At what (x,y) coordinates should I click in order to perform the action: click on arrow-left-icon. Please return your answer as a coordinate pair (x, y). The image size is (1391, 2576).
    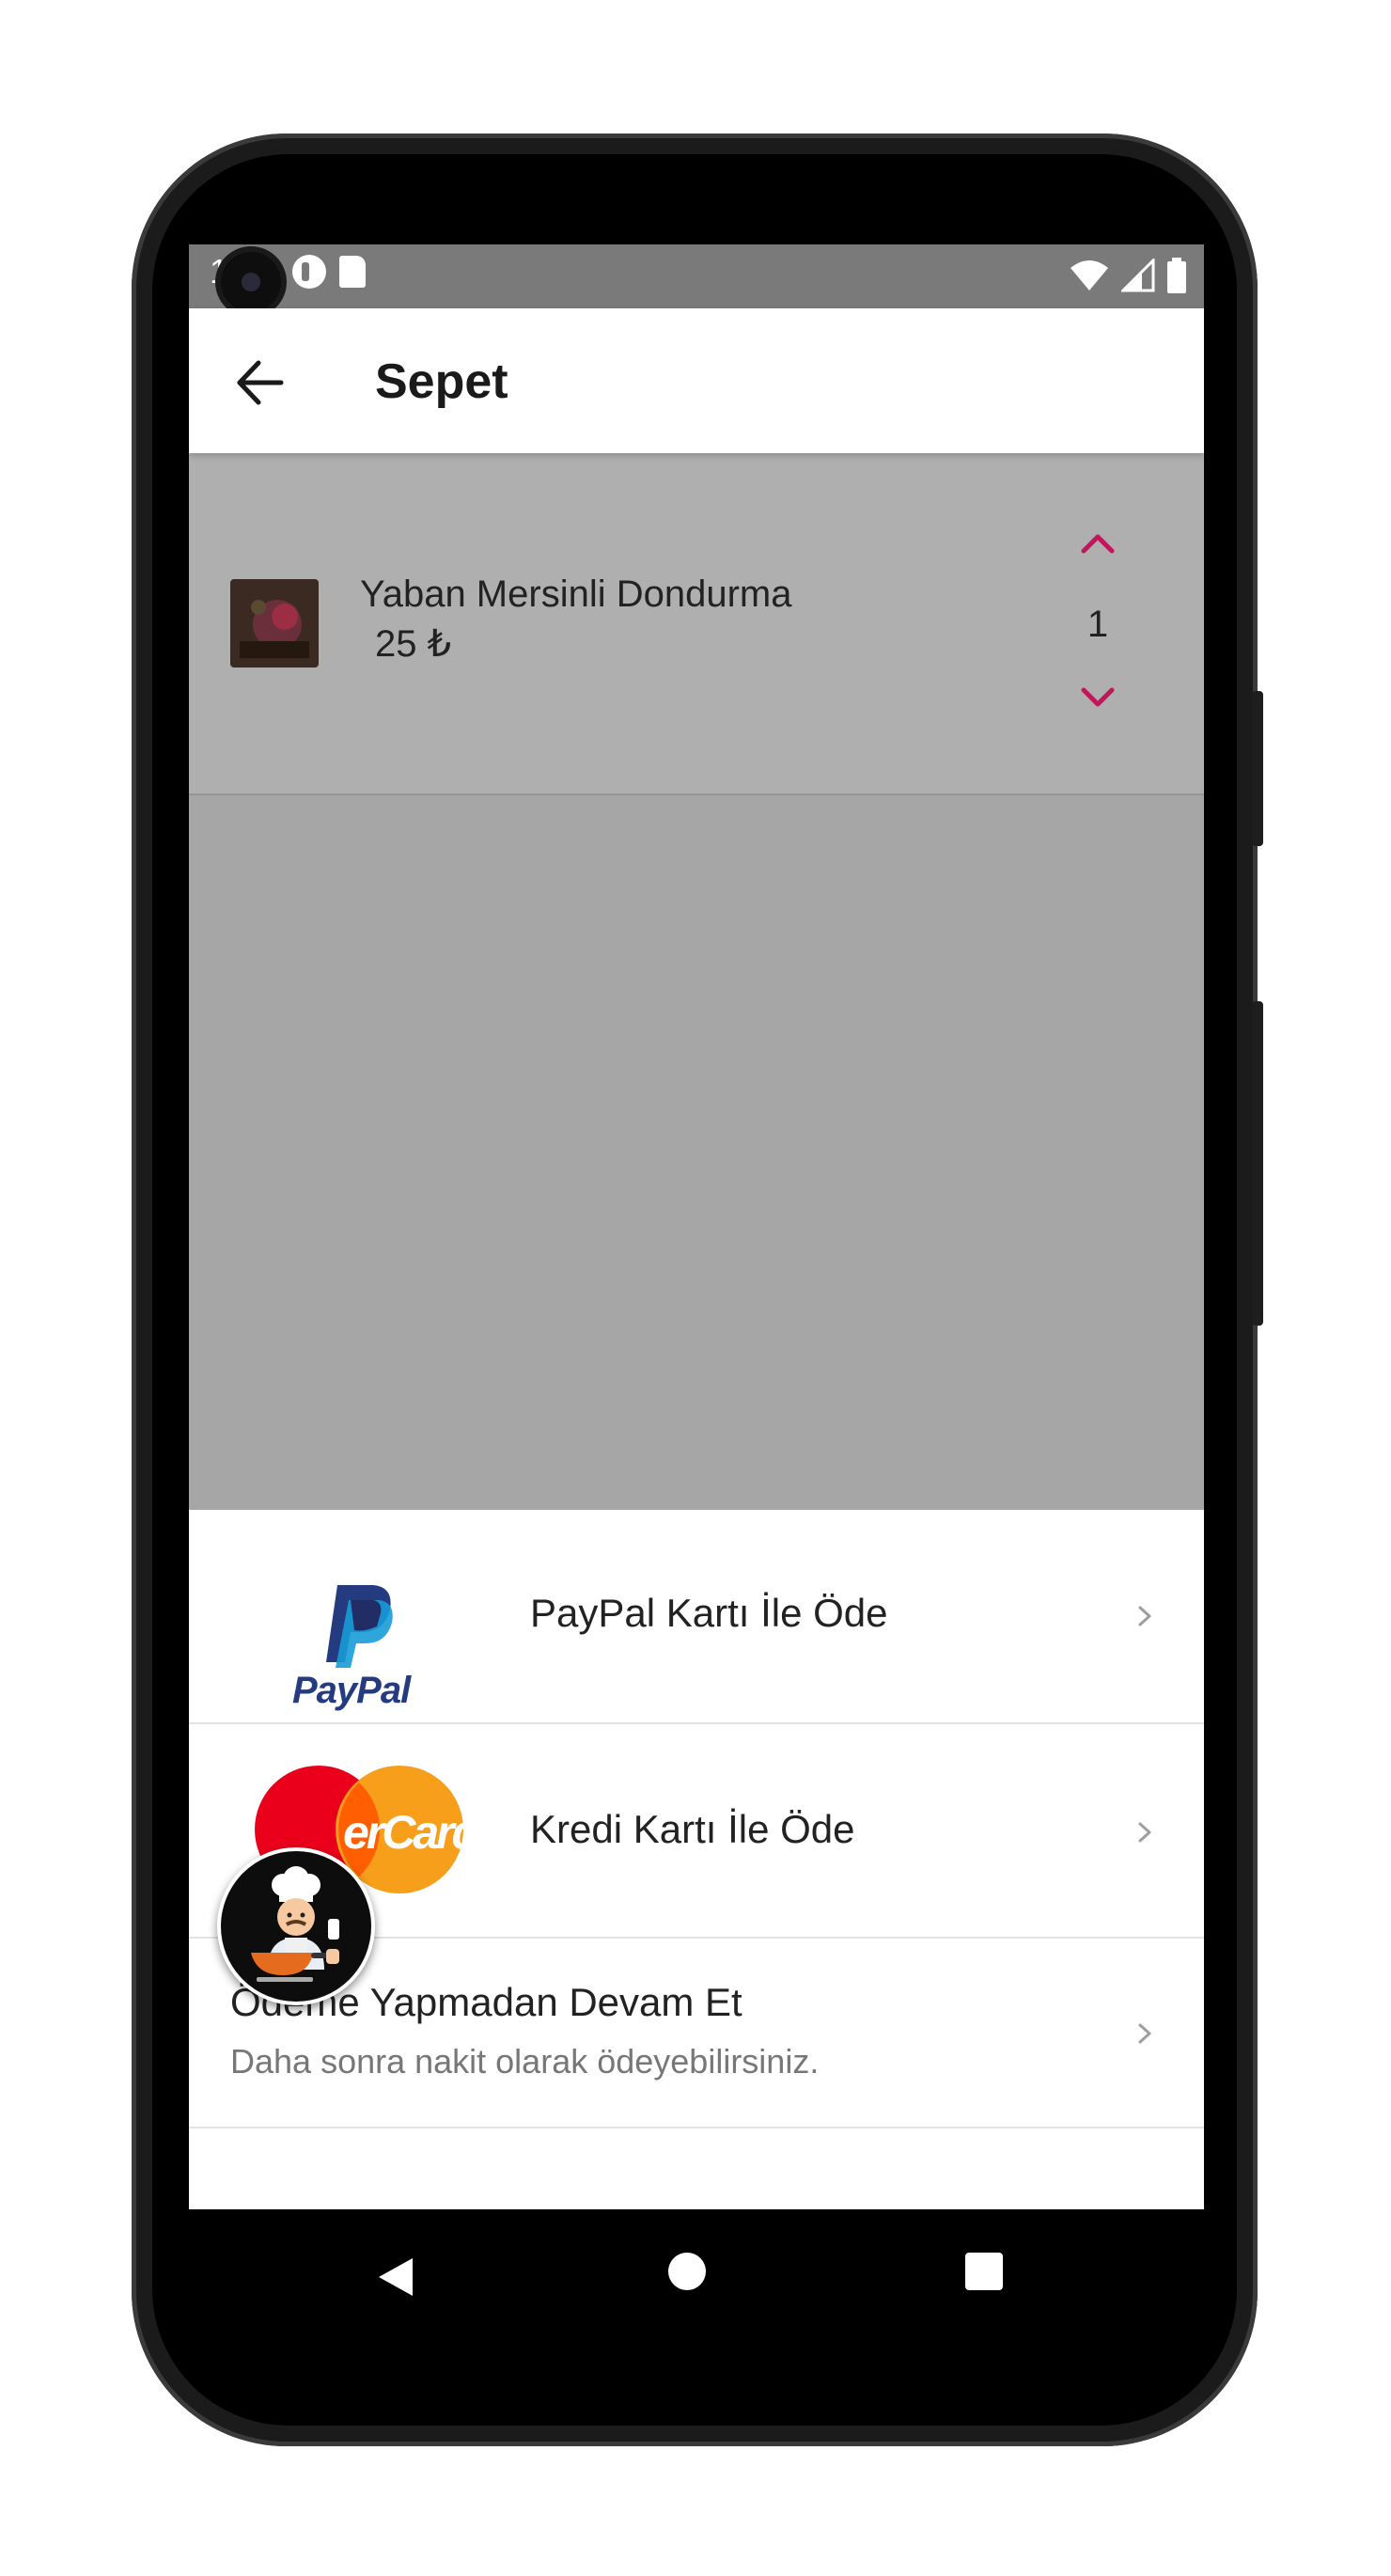
    Looking at the image, I should click on (260, 383).